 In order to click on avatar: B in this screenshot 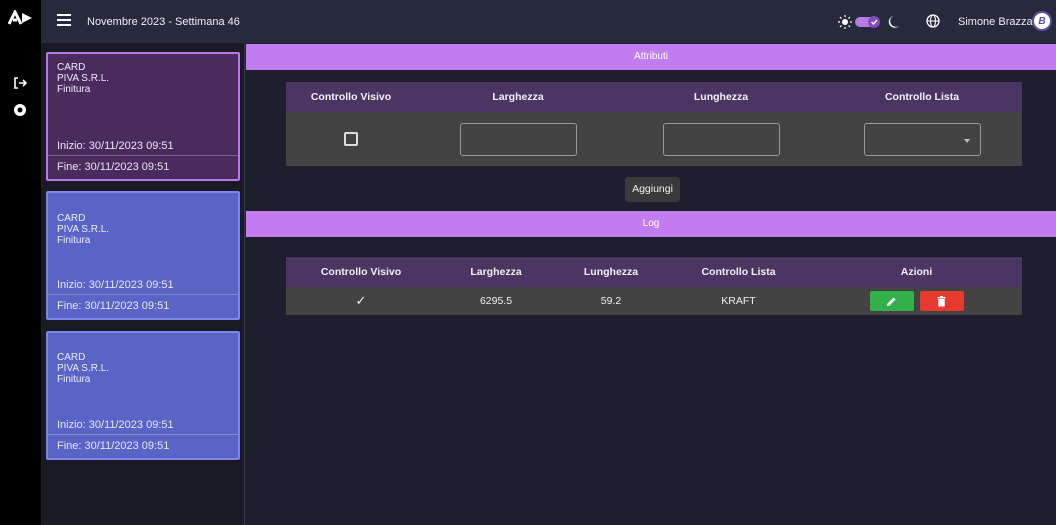, I will do `click(1042, 21)`.